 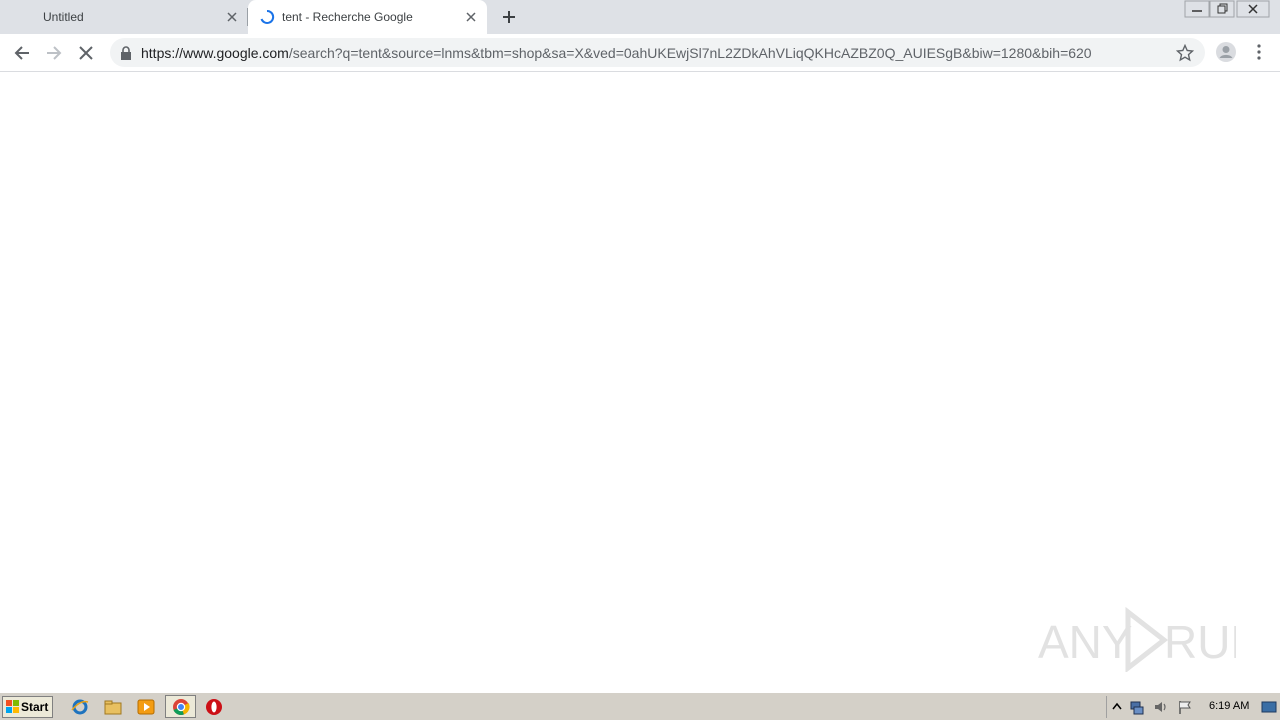 I want to click on loading-spinner-icon, so click(x=267, y=16).